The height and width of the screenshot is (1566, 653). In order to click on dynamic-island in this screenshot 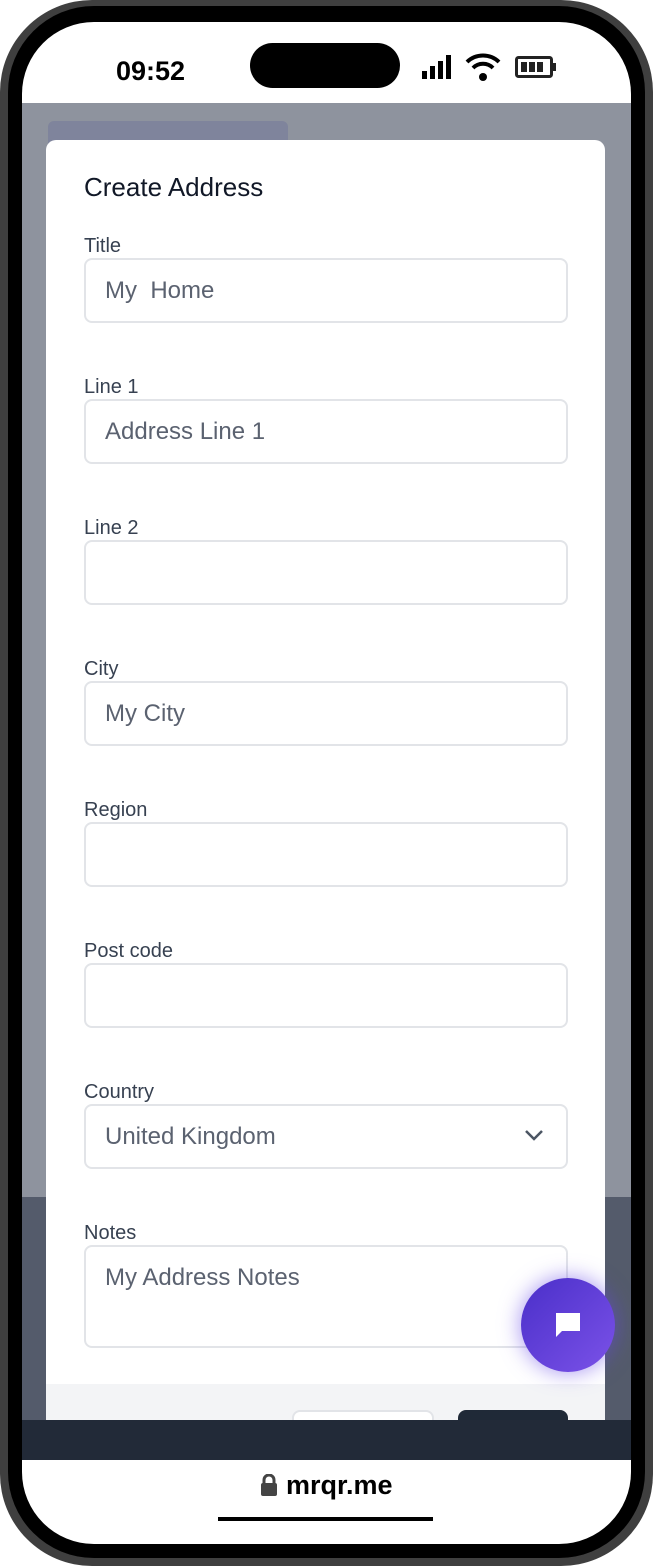, I will do `click(325, 65)`.